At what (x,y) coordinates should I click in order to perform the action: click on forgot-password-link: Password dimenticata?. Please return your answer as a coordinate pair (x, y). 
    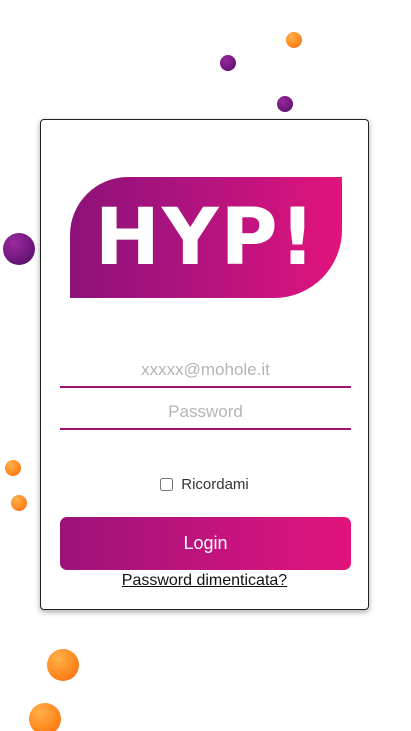
    Looking at the image, I should click on (204, 581).